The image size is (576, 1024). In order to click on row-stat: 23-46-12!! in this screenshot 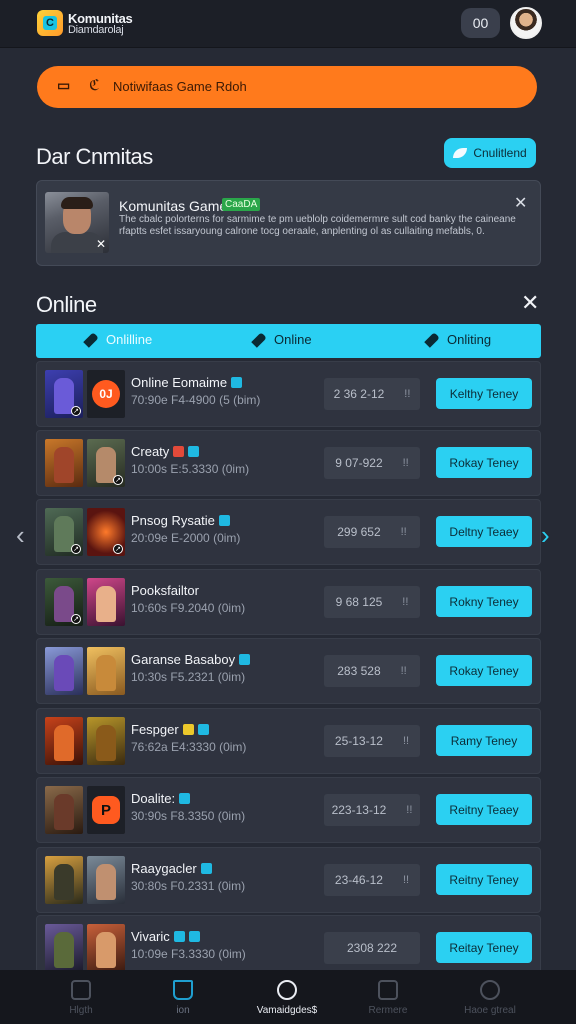, I will do `click(372, 880)`.